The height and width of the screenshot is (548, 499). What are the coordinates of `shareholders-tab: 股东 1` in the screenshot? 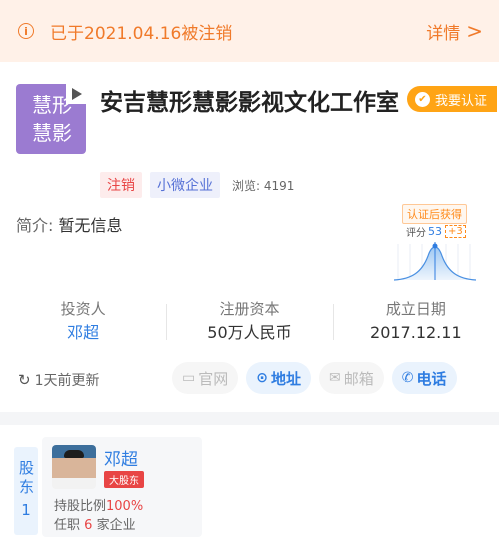 It's located at (26, 491).